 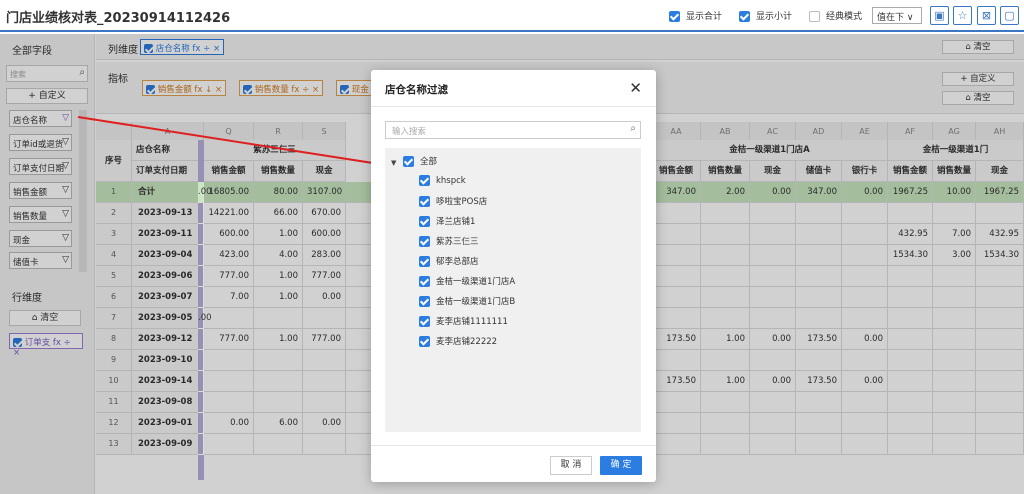 I want to click on caret-down-icon: ▼, so click(x=393, y=163).